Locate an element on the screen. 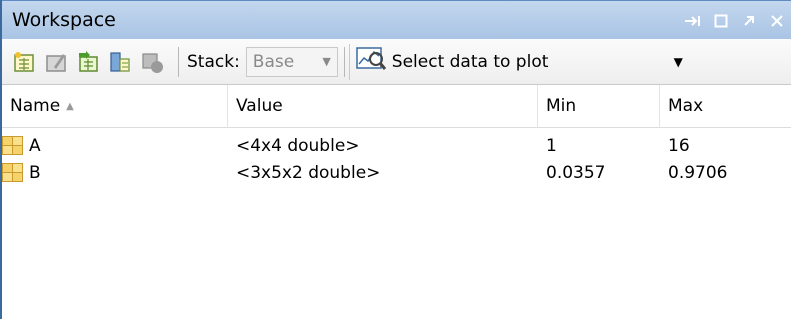 The image size is (791, 319). variable-max: 0.9706 is located at coordinates (698, 172).